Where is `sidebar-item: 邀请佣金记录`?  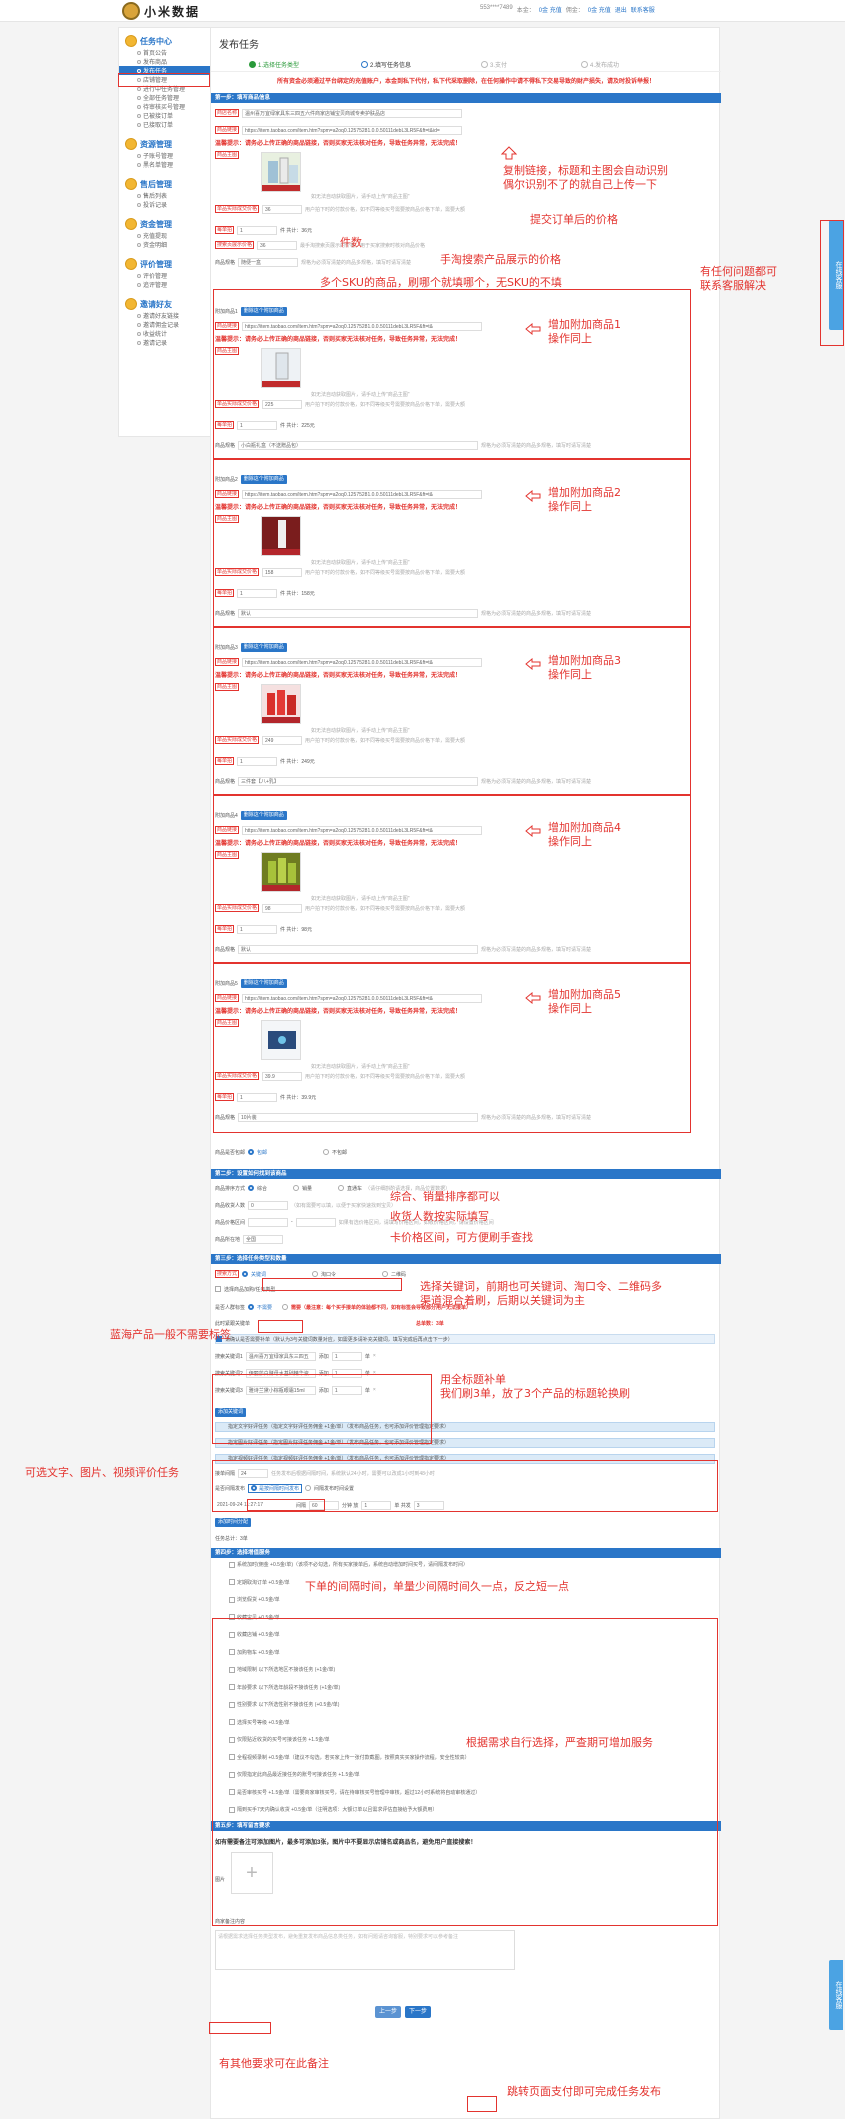 sidebar-item: 邀请佣金记录 is located at coordinates (166, 324).